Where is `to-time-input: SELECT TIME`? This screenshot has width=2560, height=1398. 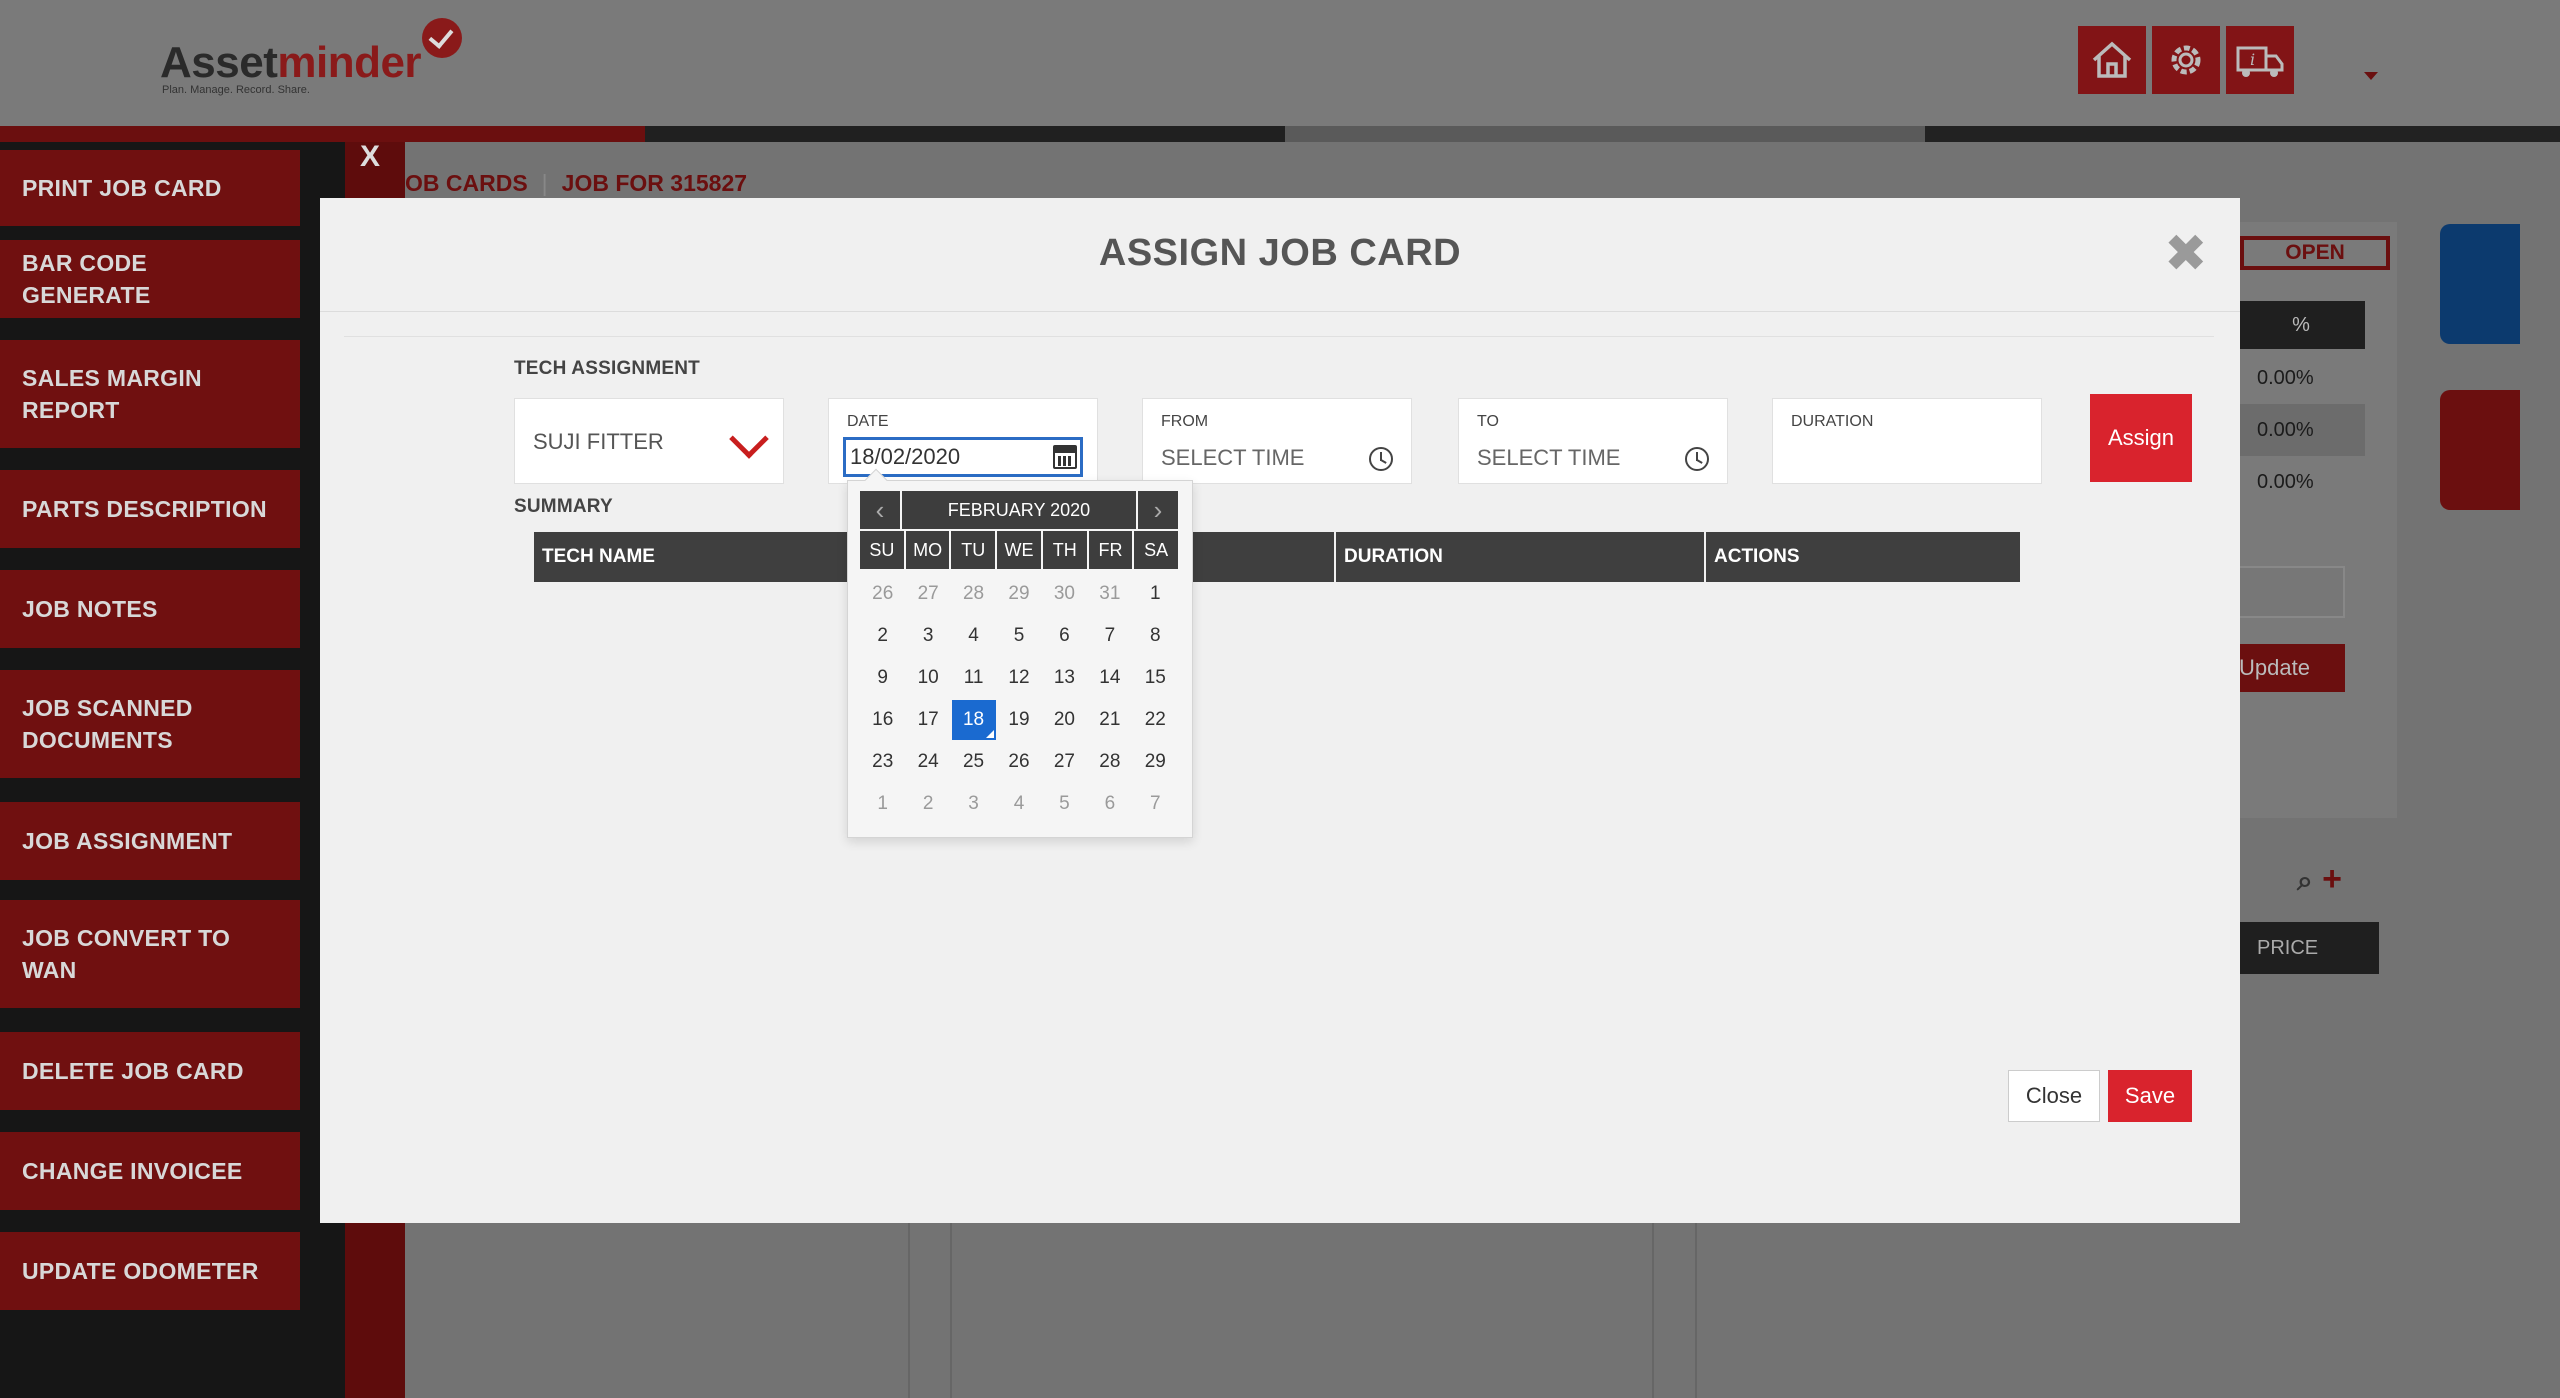
to-time-input: SELECT TIME is located at coordinates (1548, 458).